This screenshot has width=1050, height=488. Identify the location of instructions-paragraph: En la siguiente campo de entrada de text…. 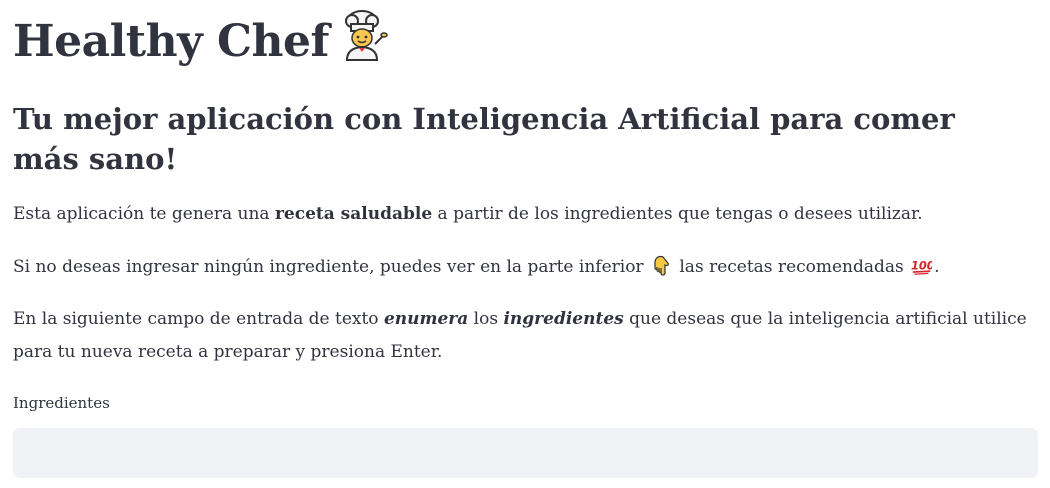
(525, 336).